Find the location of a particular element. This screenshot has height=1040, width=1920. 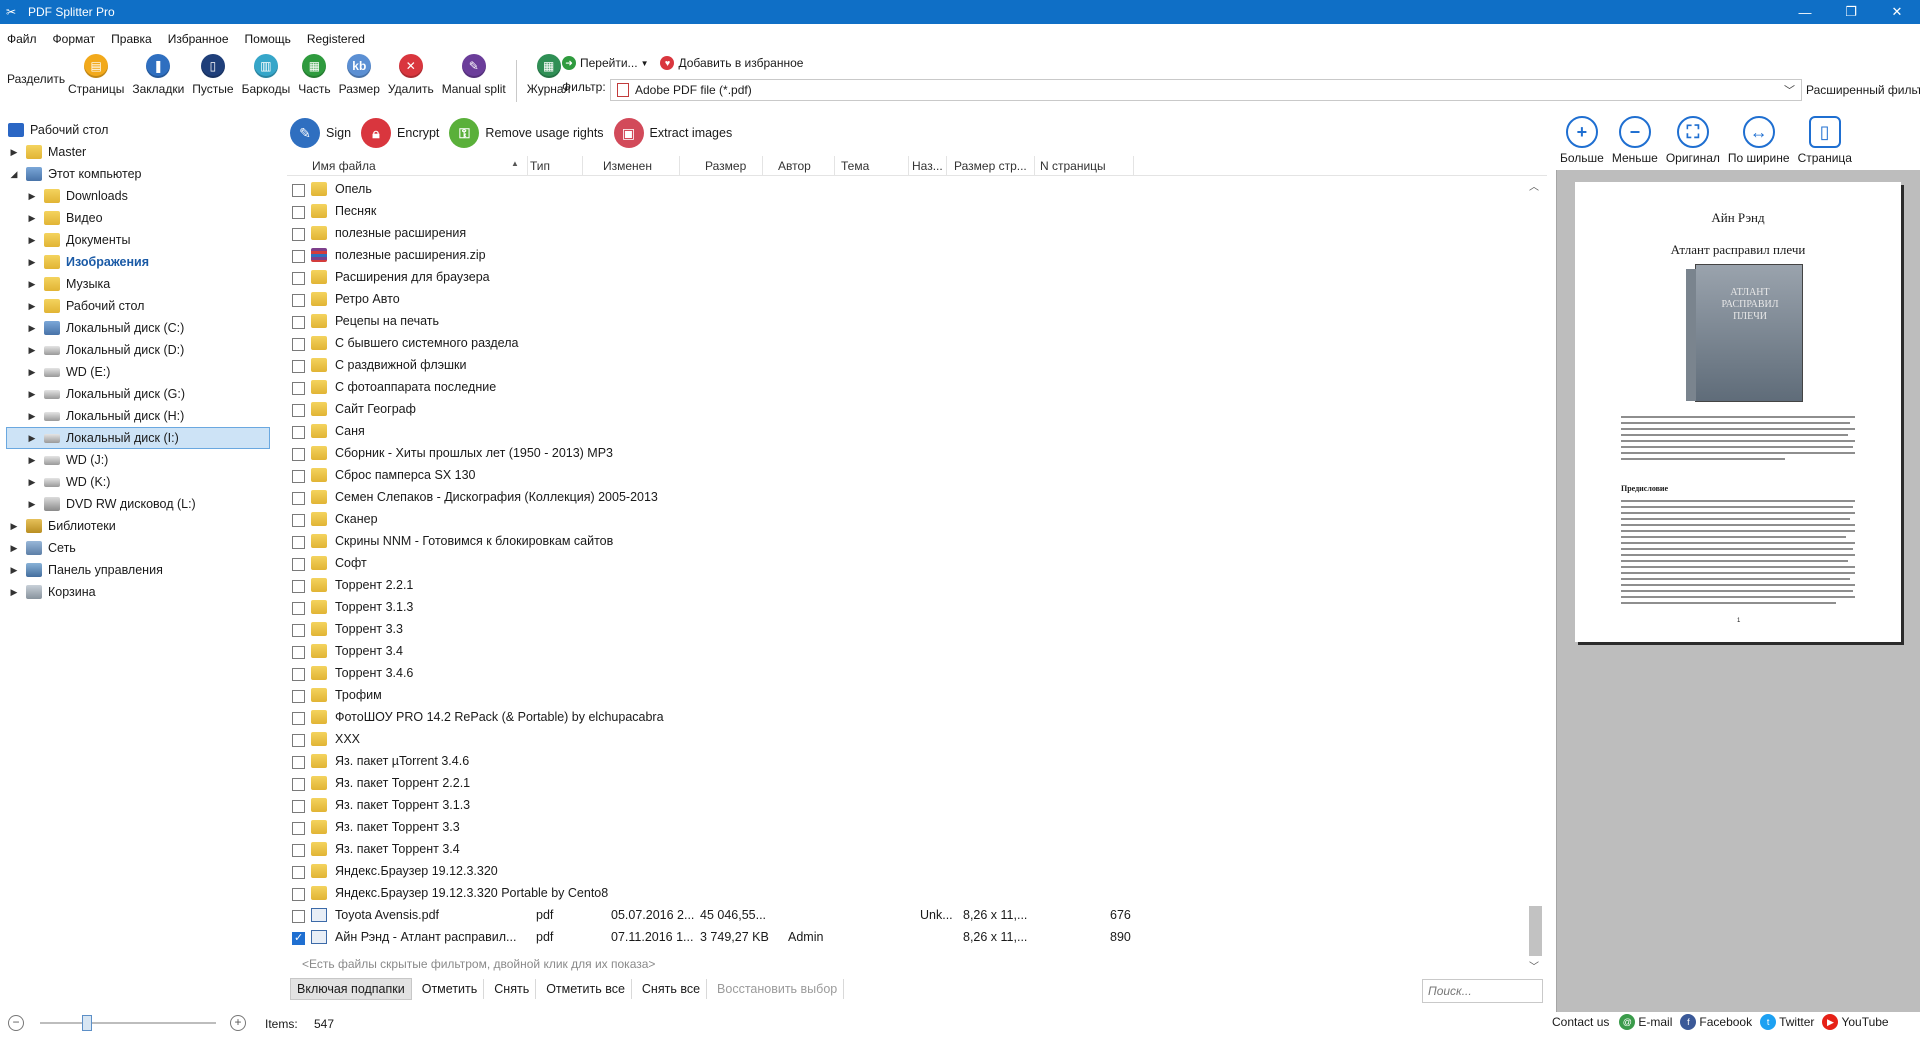

file-row: Опель is located at coordinates (907, 190).